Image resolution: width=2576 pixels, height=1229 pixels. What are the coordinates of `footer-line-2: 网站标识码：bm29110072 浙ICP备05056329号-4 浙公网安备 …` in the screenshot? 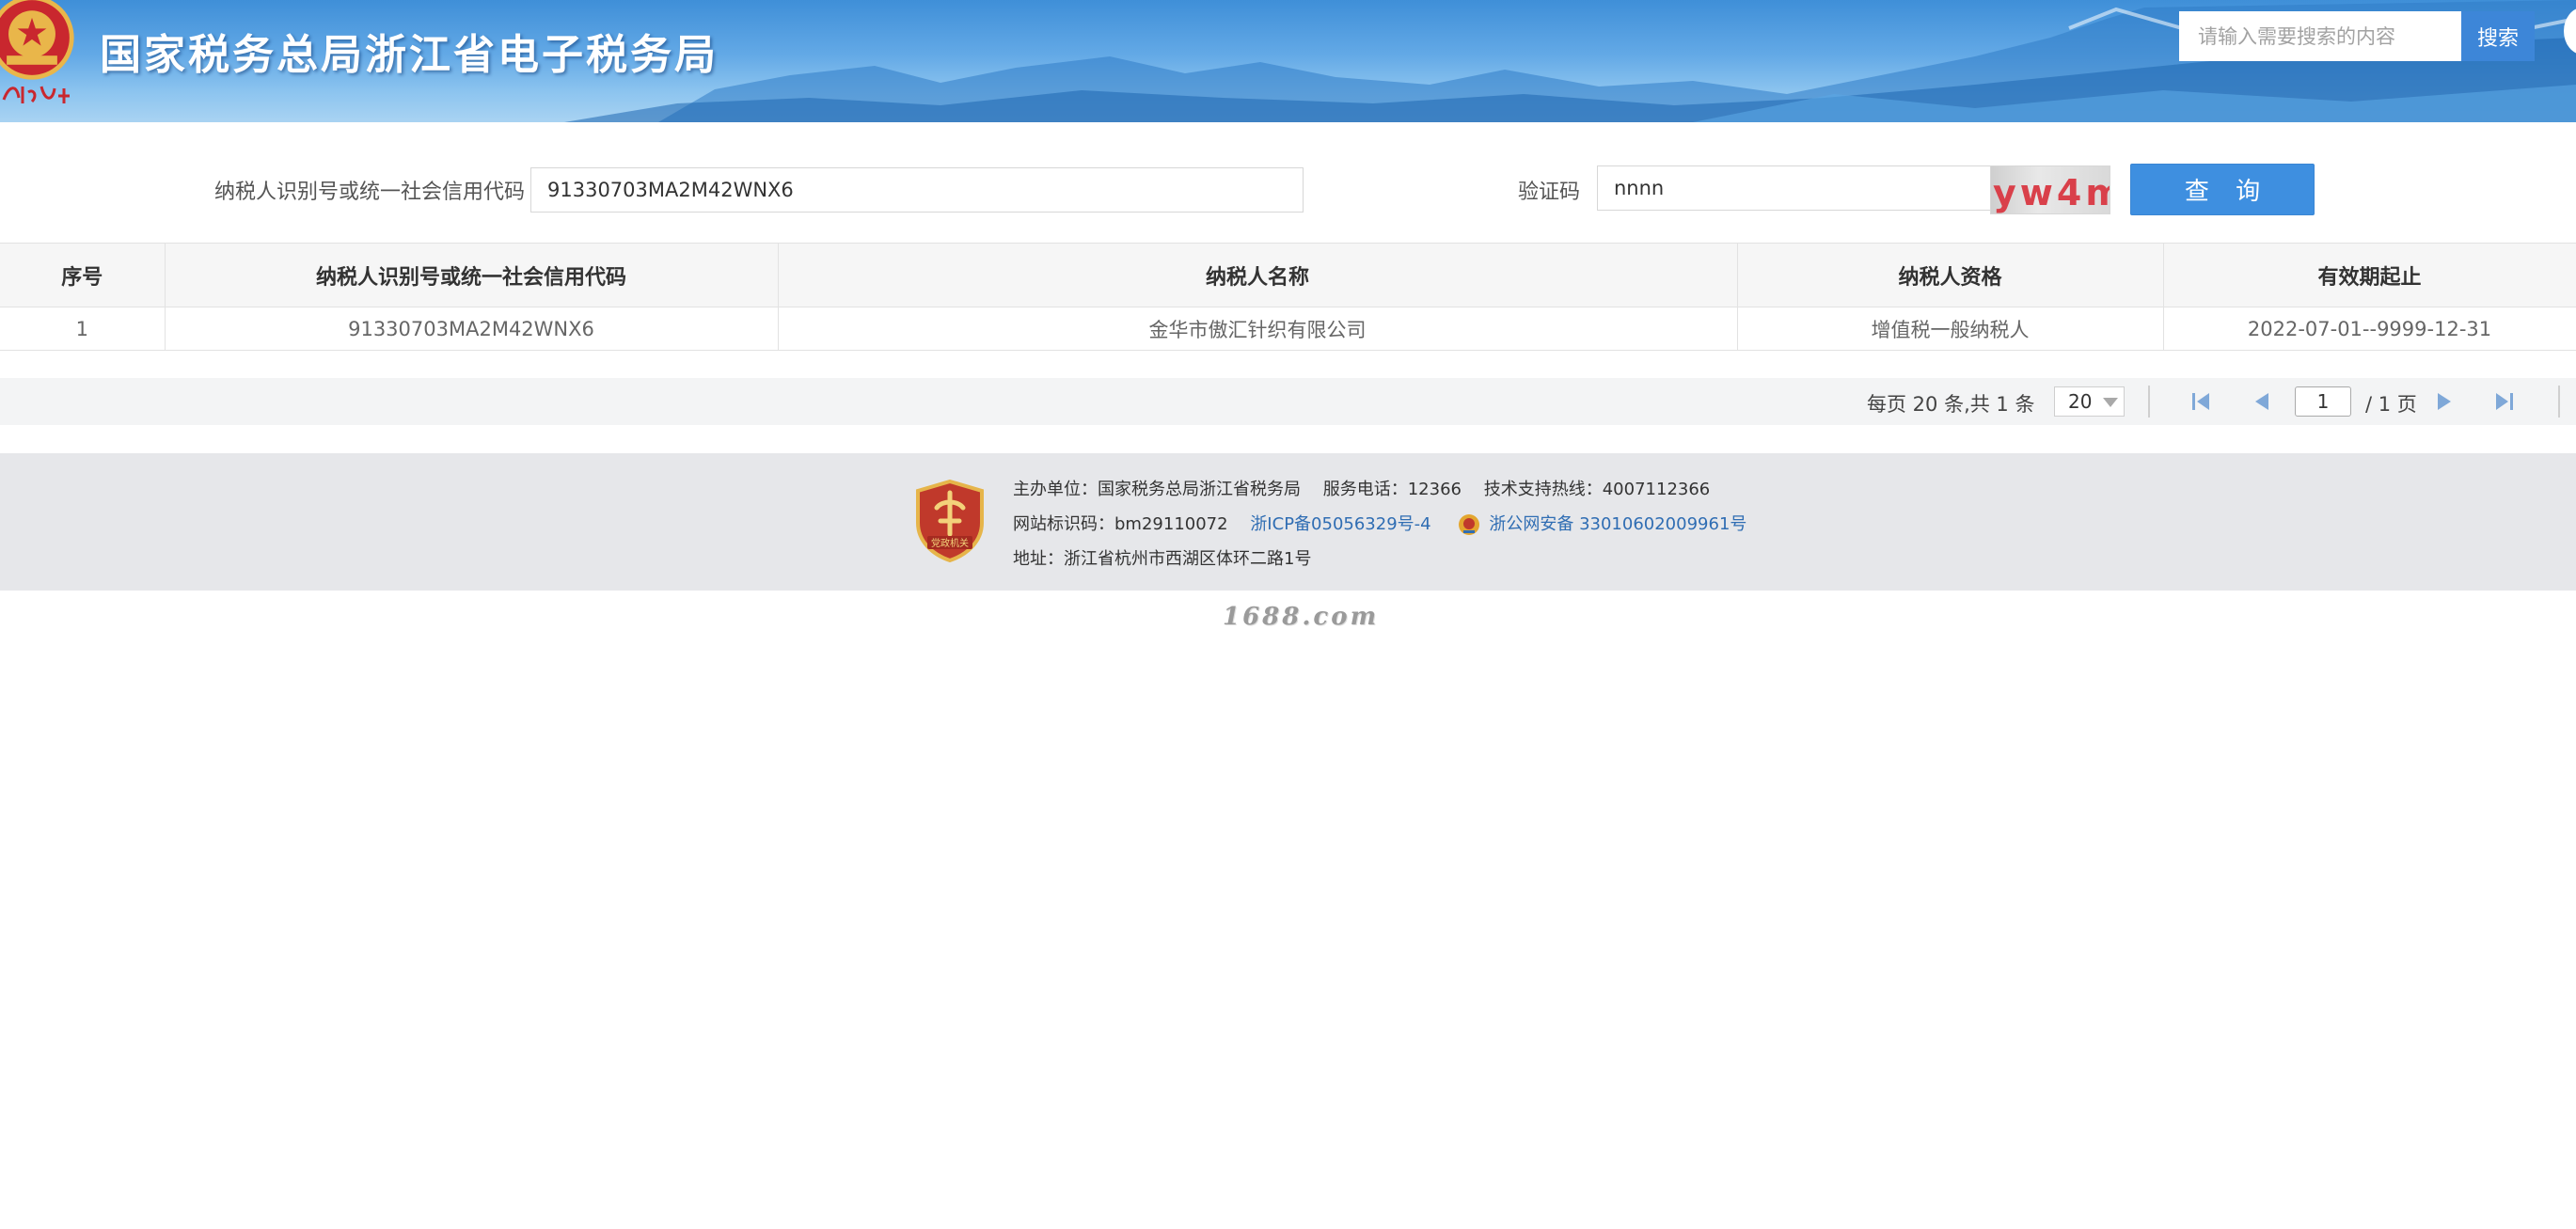 It's located at (1388, 524).